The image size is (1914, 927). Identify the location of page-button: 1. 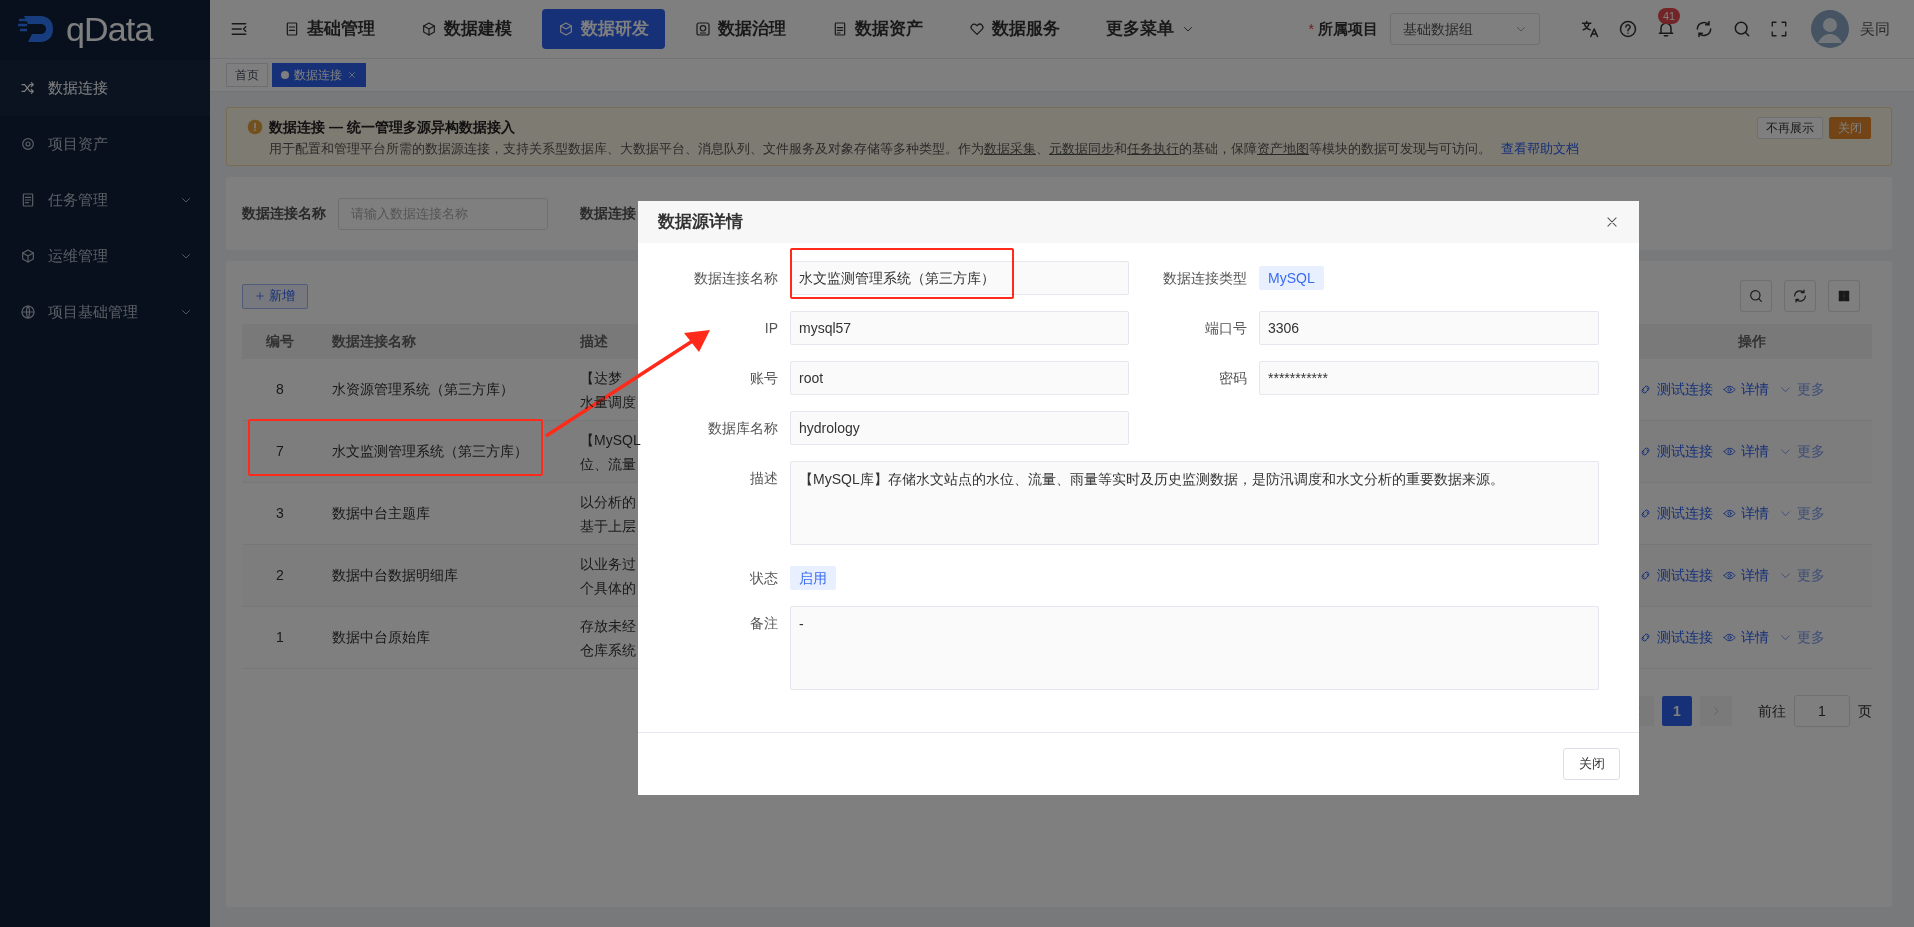
(1677, 711).